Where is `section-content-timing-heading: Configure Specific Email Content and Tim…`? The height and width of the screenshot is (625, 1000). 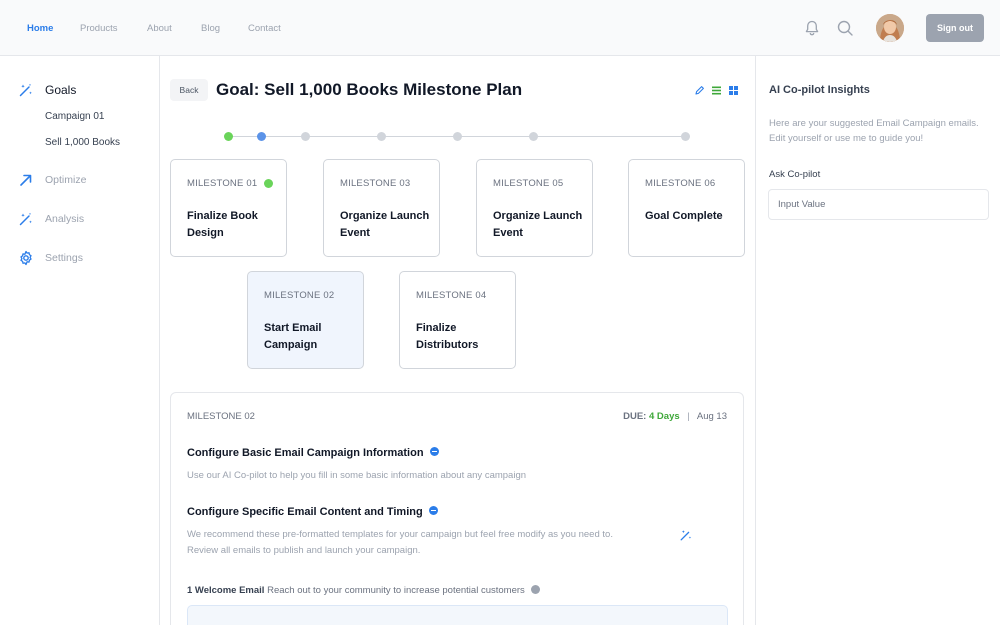 section-content-timing-heading: Configure Specific Email Content and Tim… is located at coordinates (312, 512).